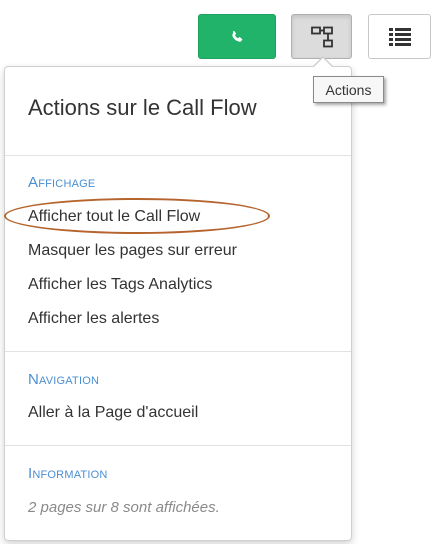 The image size is (435, 544). Describe the element at coordinates (62, 182) in the screenshot. I see `section-header-affichage: Affichage` at that location.